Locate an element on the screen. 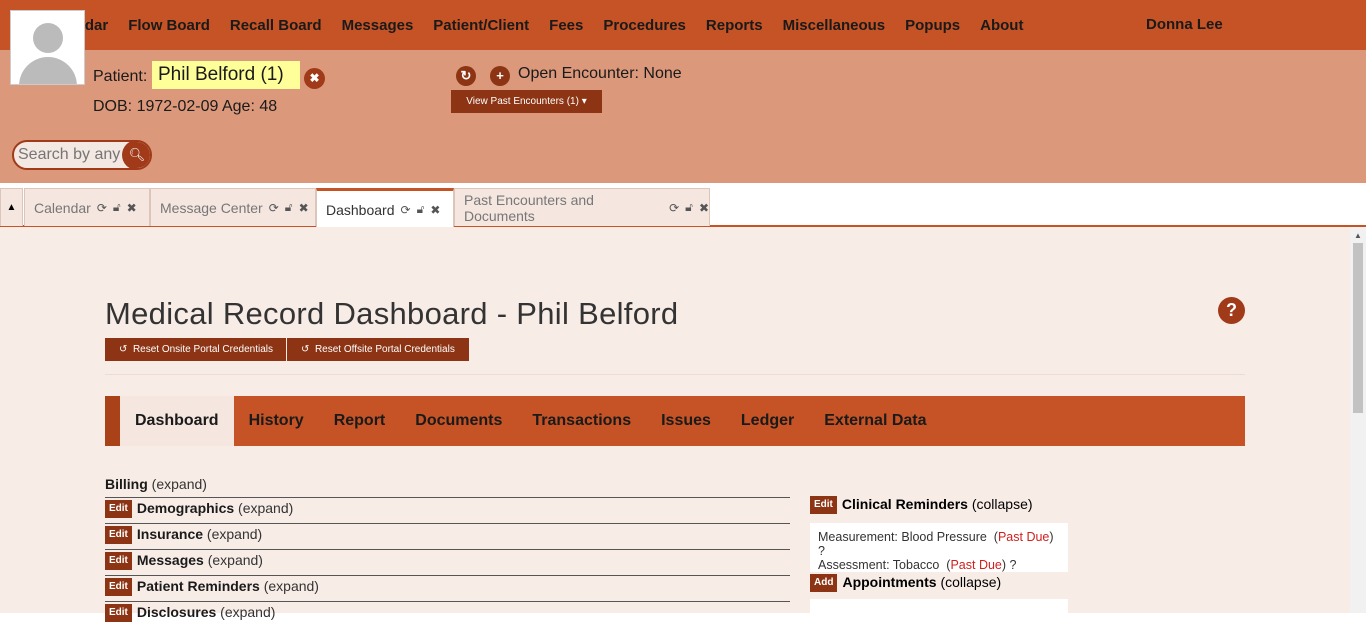  subnav-issues: Issues is located at coordinates (686, 421).